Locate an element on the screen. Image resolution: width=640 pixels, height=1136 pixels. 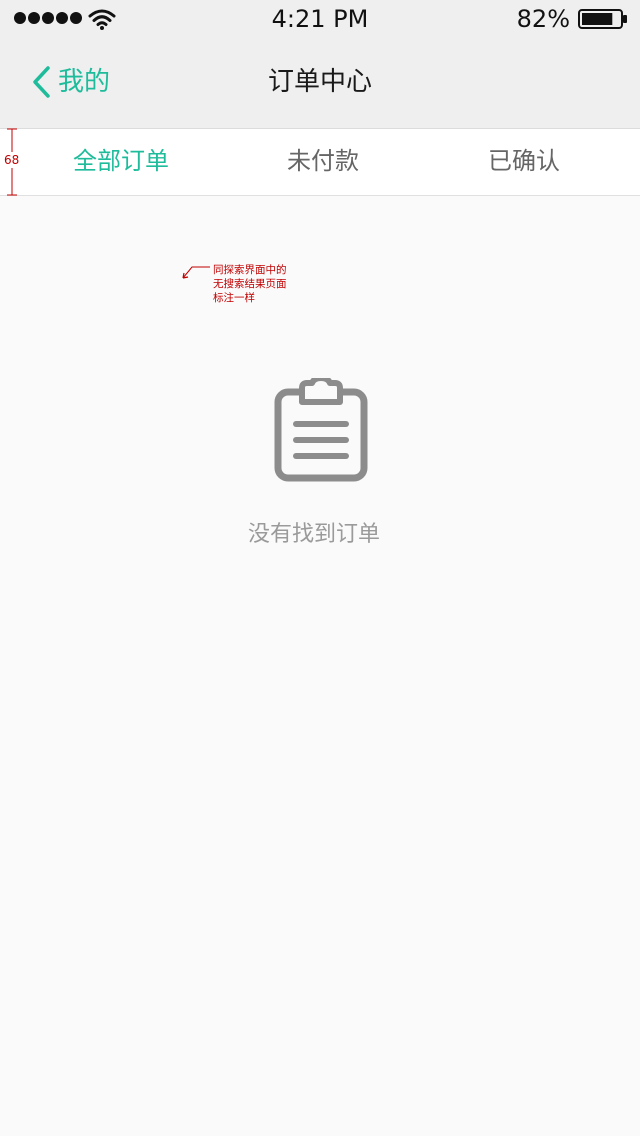
clipboard-icon is located at coordinates (321, 430).